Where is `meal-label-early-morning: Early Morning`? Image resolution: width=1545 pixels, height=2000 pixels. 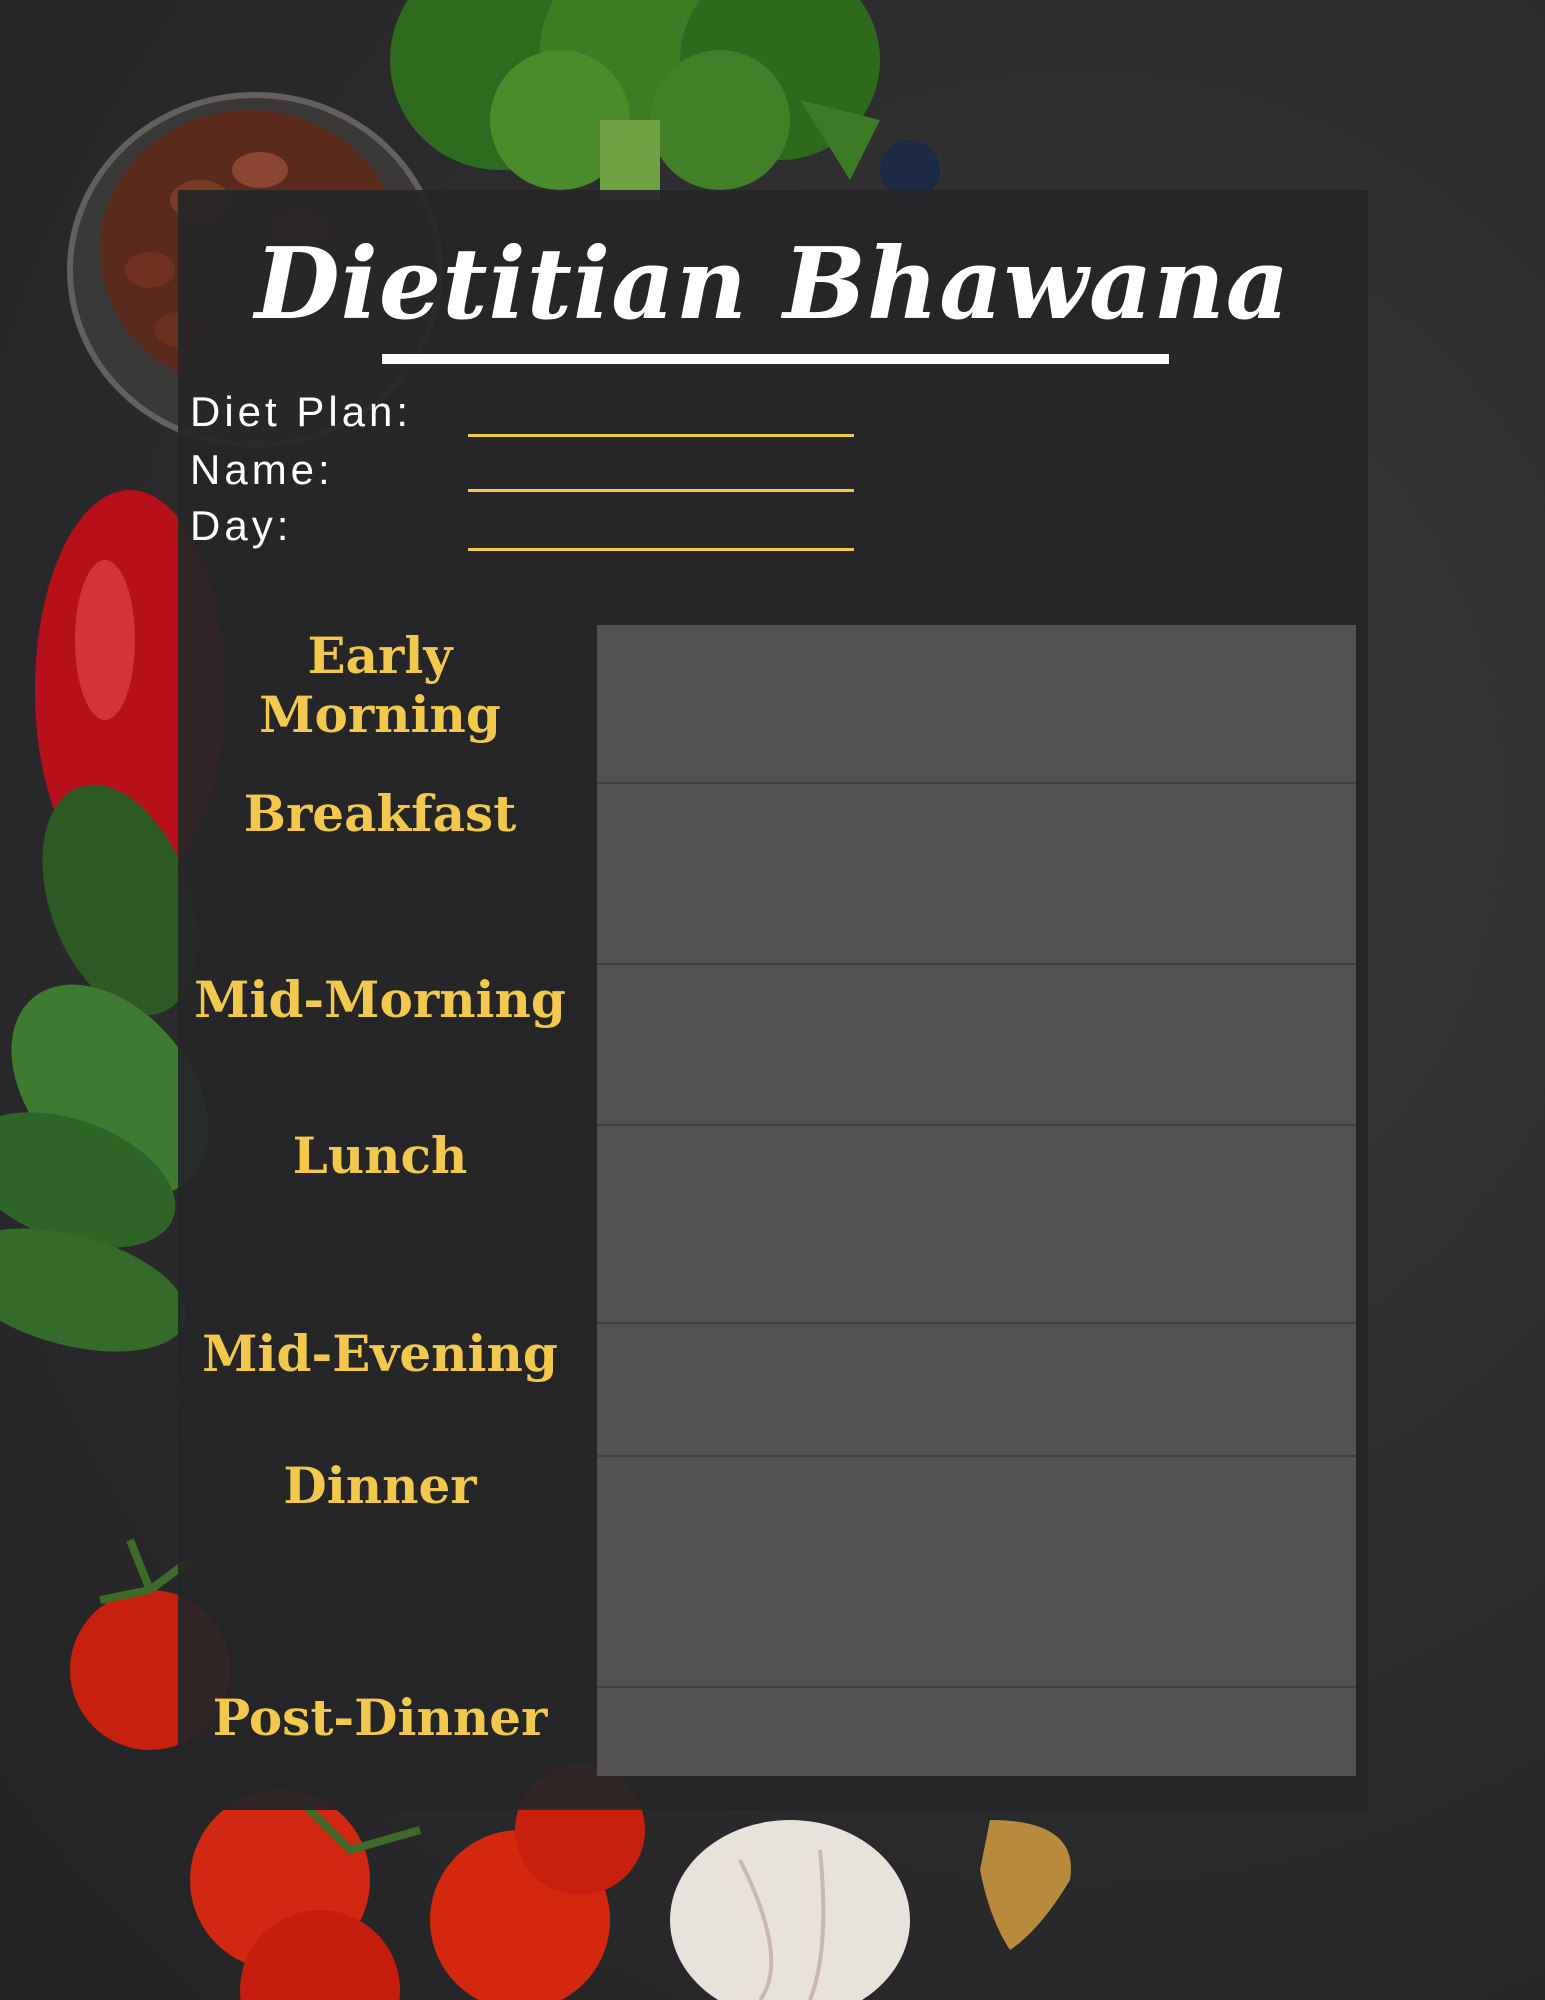
meal-label-early-morning: Early Morning is located at coordinates (380, 685).